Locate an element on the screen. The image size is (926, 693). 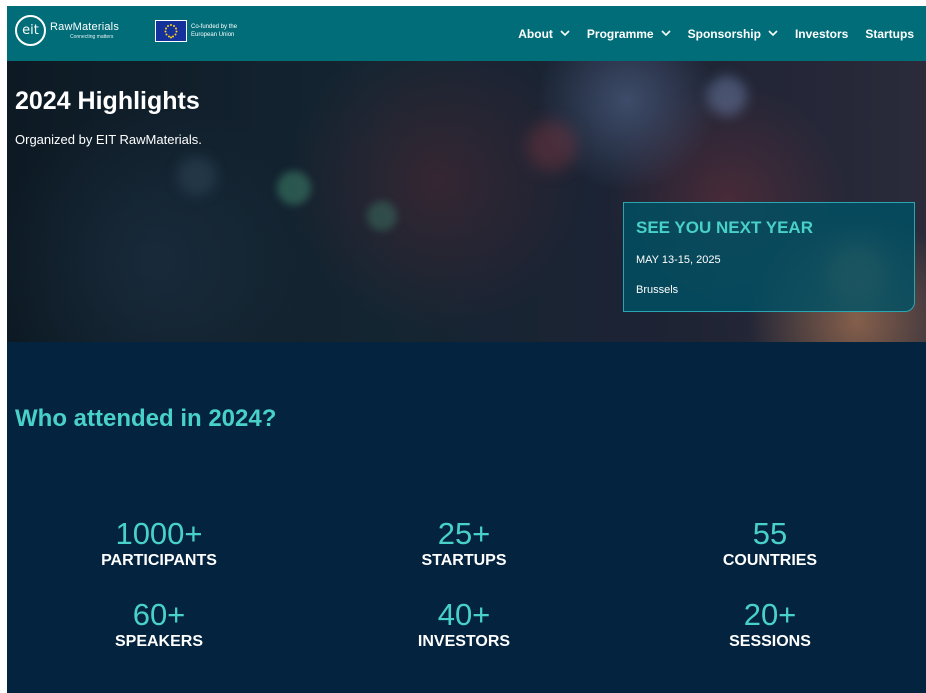
stat-label: SPEAKERS is located at coordinates (159, 641).